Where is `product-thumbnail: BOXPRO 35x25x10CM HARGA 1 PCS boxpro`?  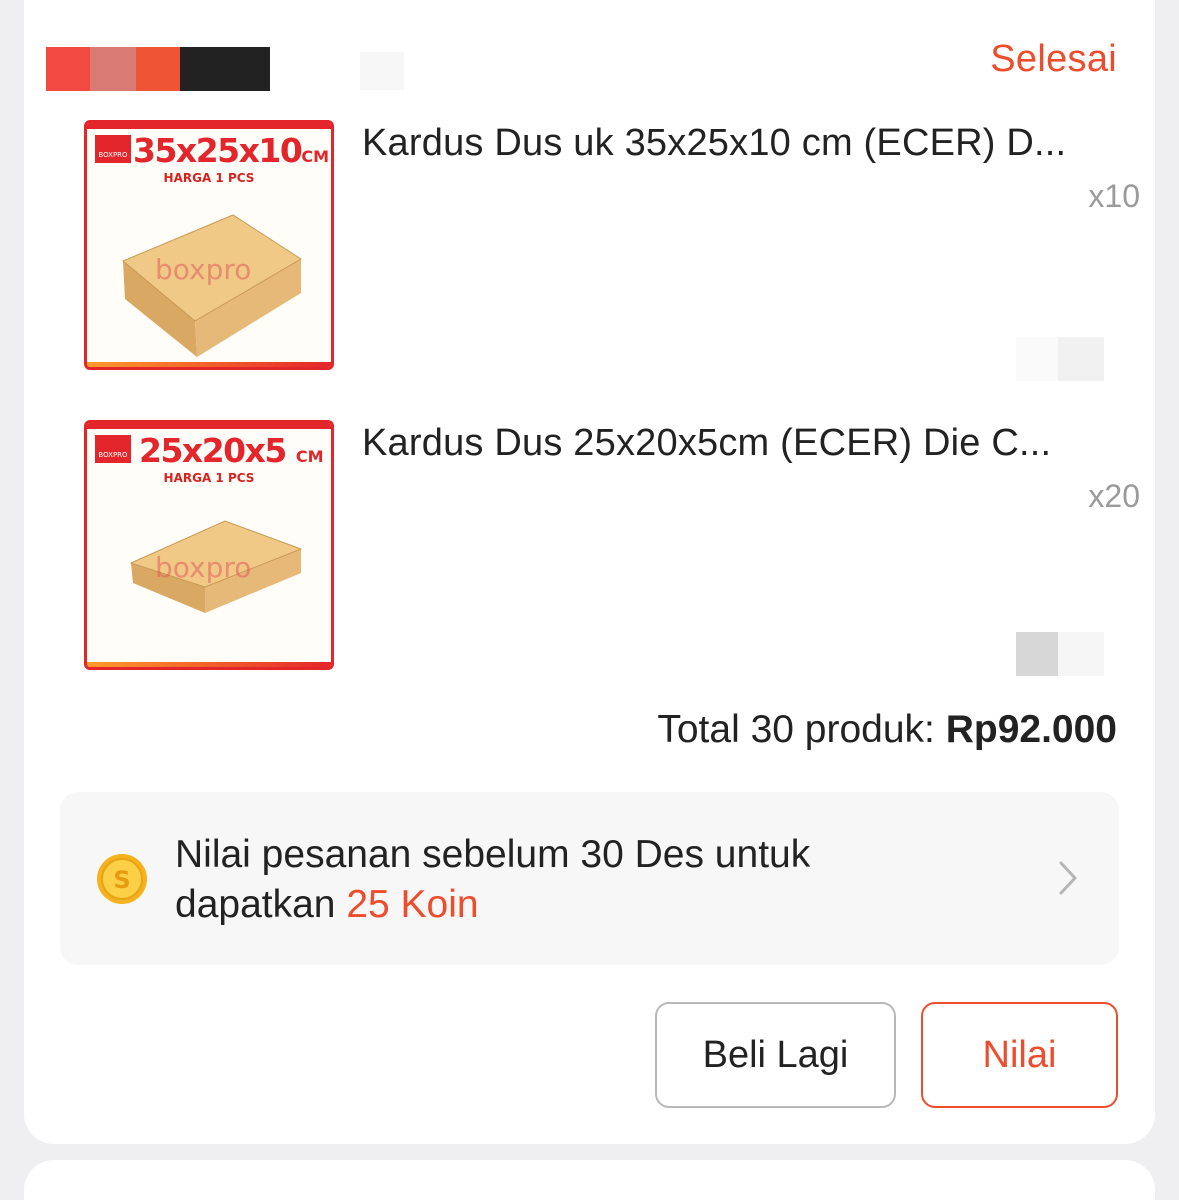 product-thumbnail: BOXPRO 35x25x10CM HARGA 1 PCS boxpro is located at coordinates (209, 245).